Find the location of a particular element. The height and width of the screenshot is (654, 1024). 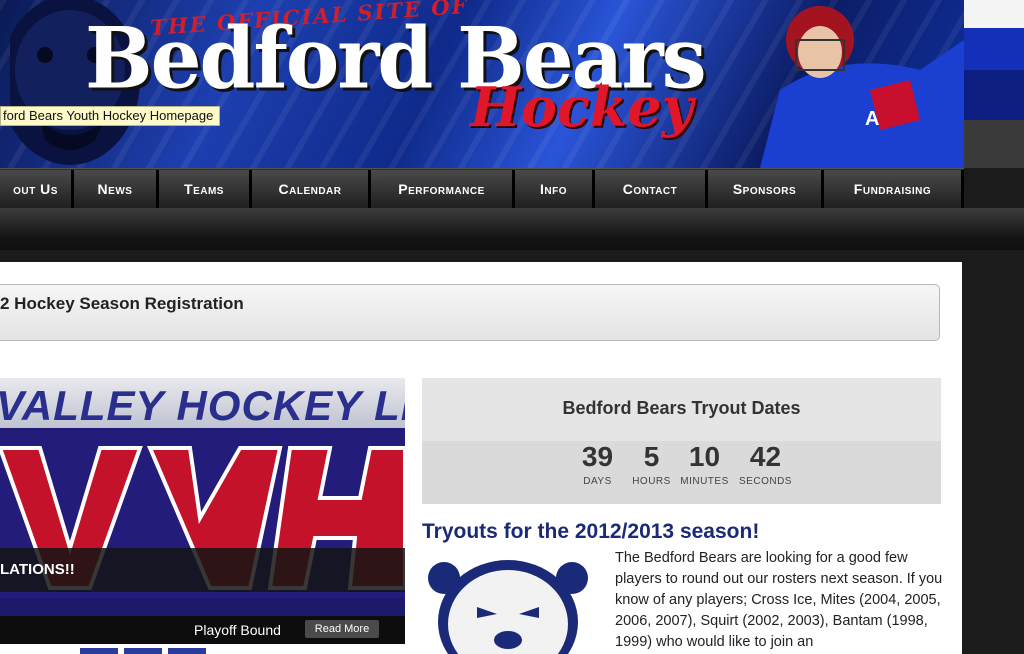

nav-info: Info is located at coordinates (555, 189).